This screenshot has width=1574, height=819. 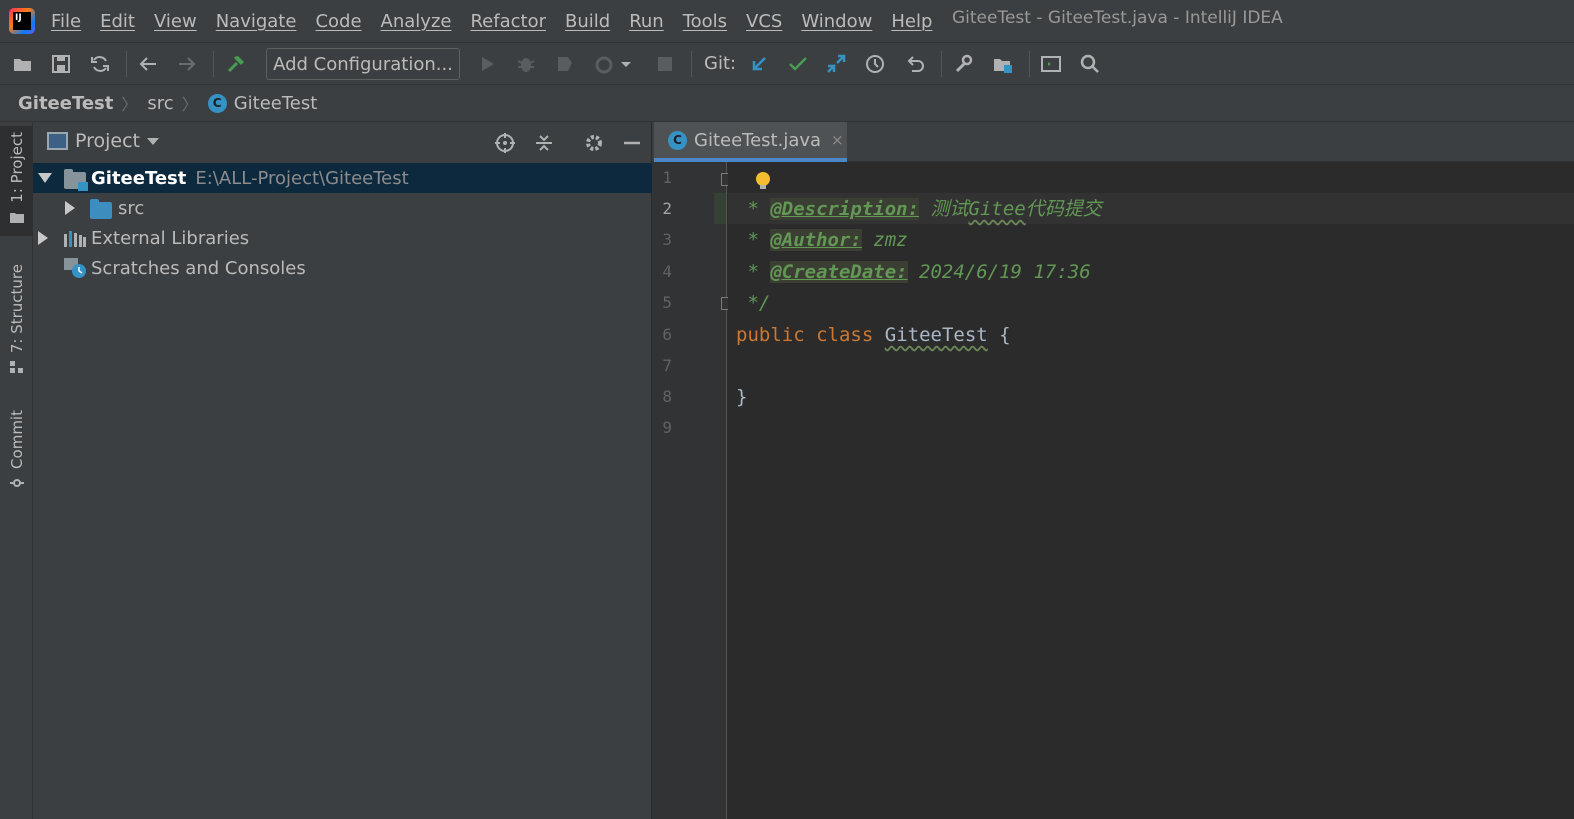 I want to click on gear-icon, so click(x=594, y=143).